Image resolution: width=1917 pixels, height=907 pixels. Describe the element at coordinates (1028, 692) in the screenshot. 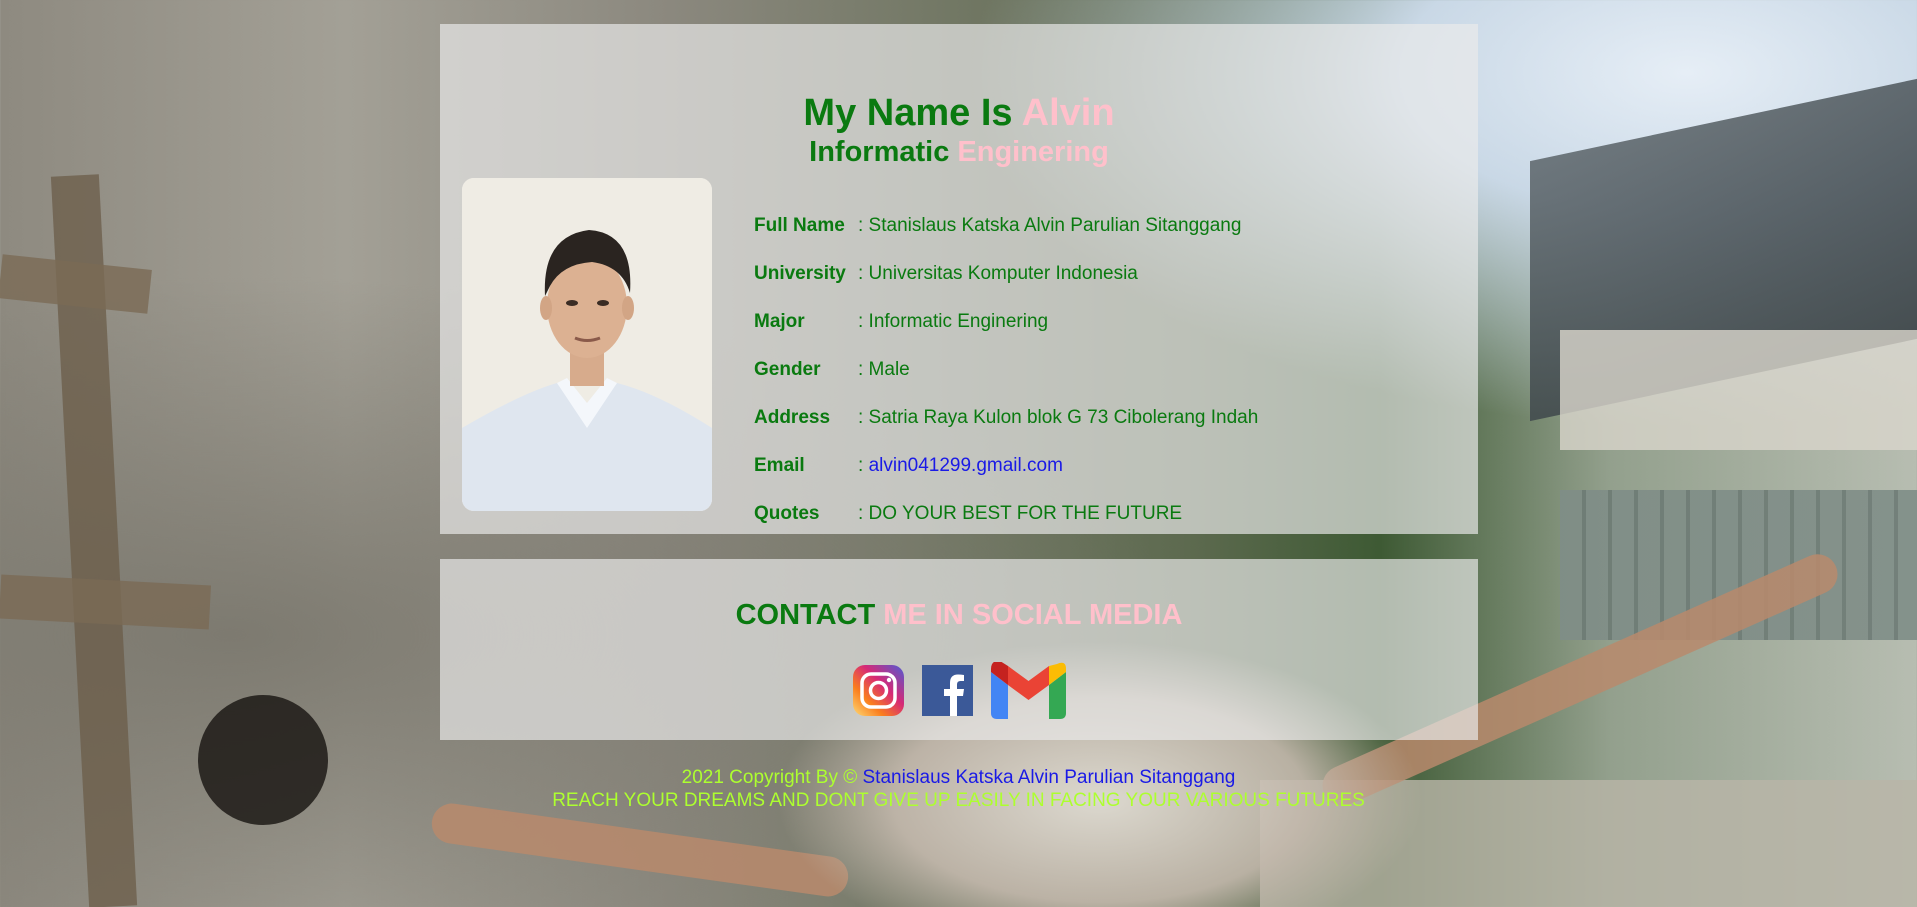

I see `gmail-icon` at that location.